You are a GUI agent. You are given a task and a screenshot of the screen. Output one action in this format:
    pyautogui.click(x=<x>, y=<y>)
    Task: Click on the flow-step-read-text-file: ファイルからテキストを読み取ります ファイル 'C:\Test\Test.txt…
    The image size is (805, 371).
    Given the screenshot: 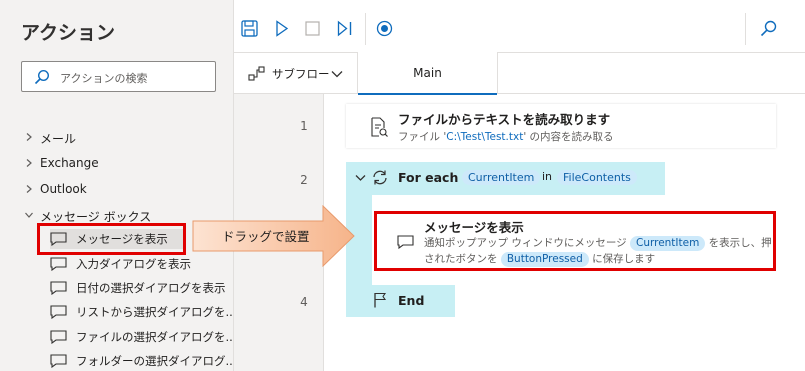 What is the action you would take?
    pyautogui.click(x=561, y=126)
    